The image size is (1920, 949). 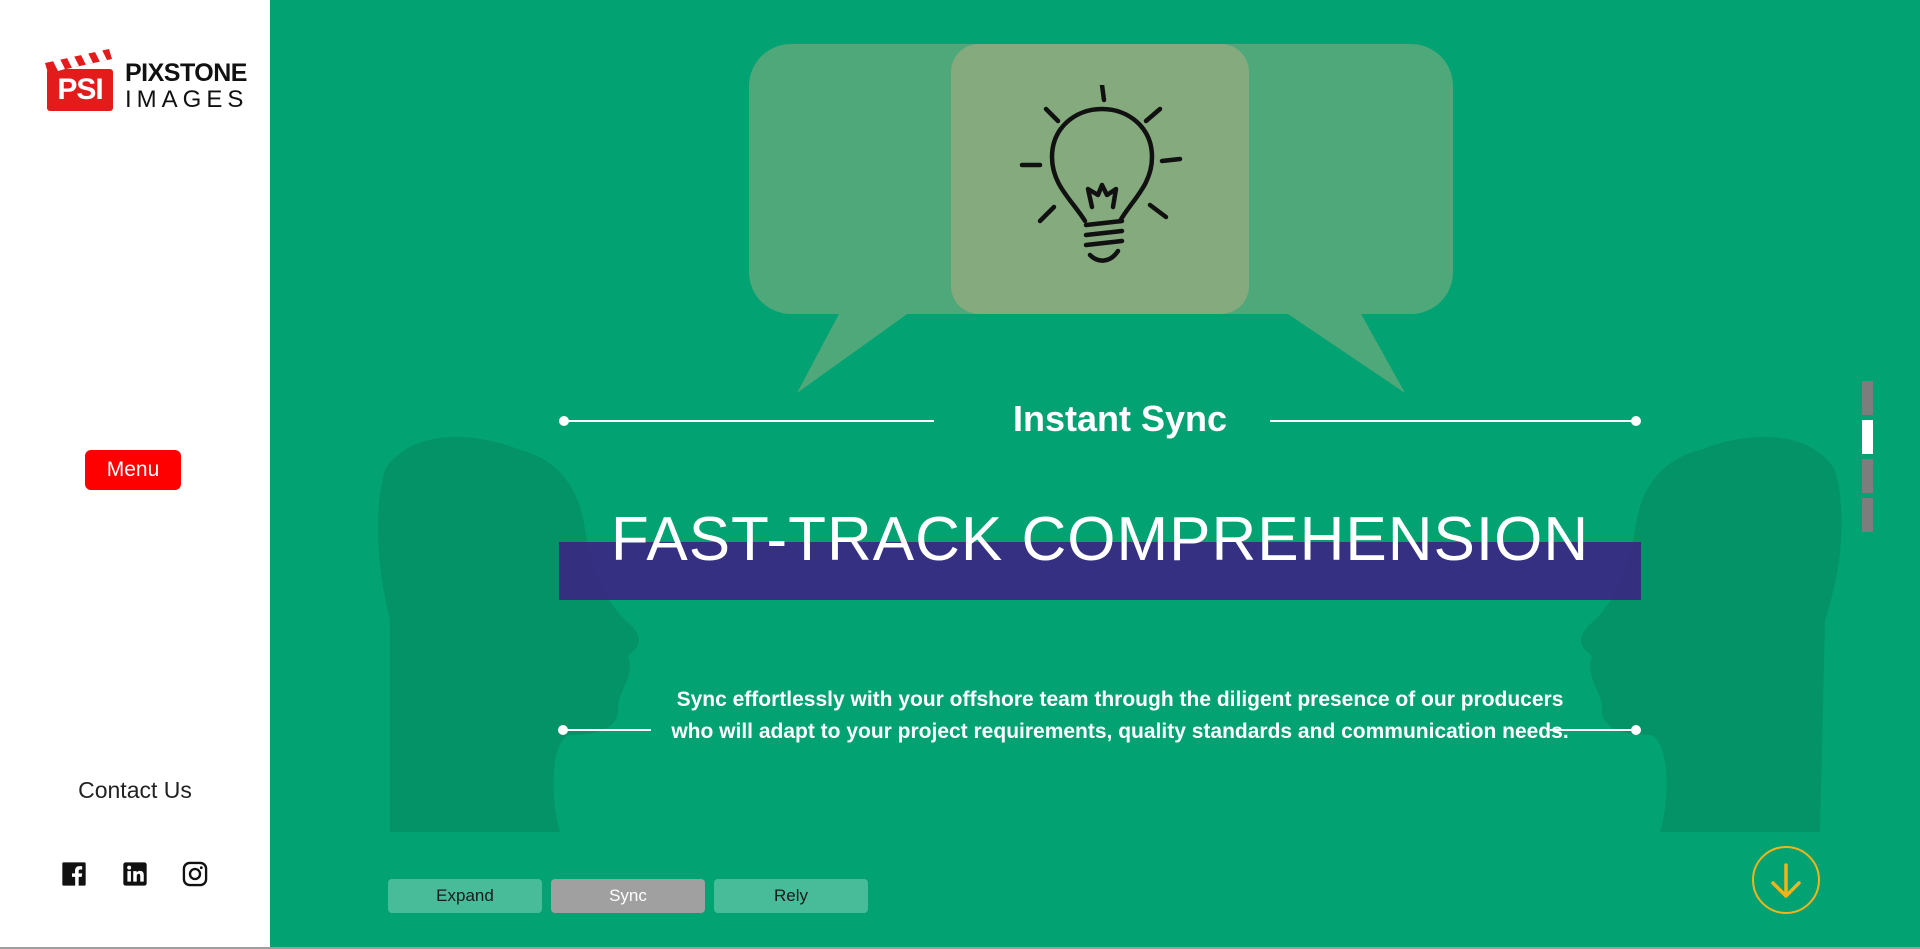 I want to click on logo-badge: PSI, so click(x=80, y=89).